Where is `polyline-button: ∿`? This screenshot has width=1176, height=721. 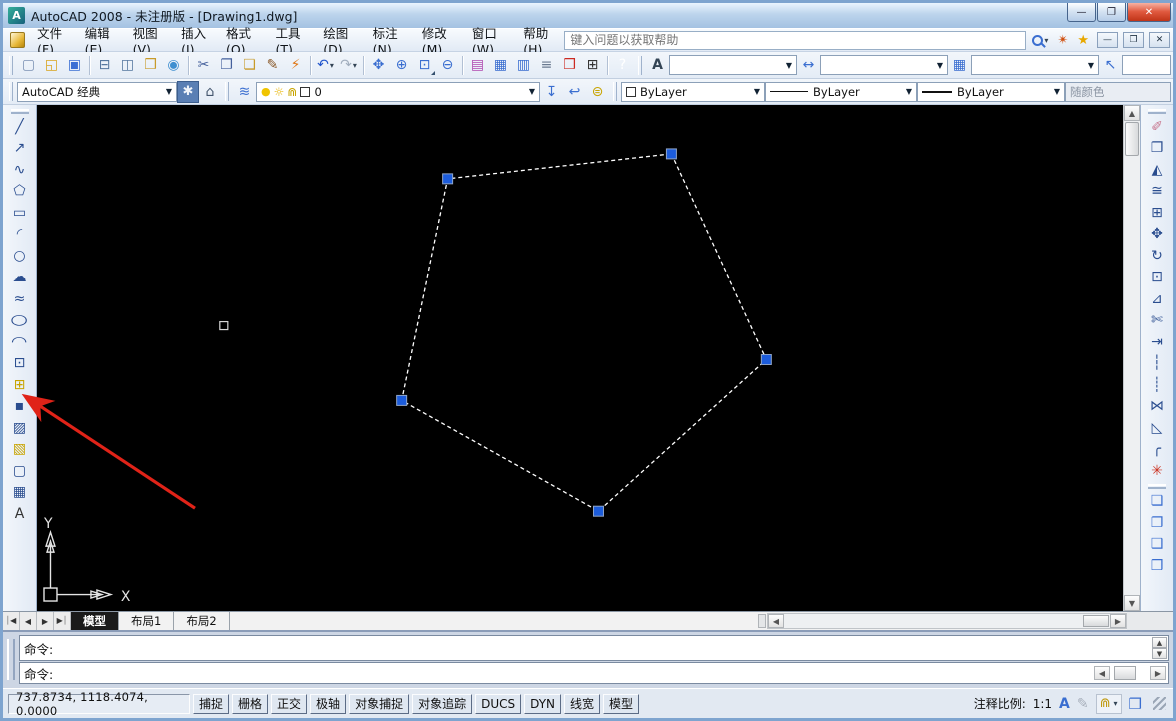 polyline-button: ∿ is located at coordinates (20, 170).